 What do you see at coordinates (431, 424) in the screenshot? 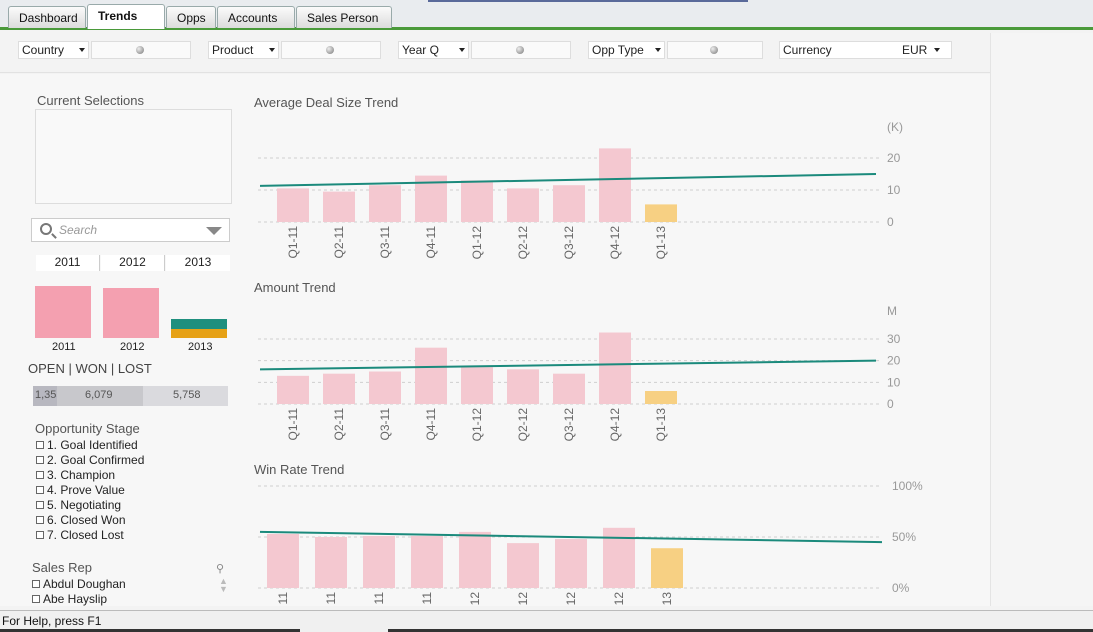
I see `x-tick-label: Q4-11` at bounding box center [431, 424].